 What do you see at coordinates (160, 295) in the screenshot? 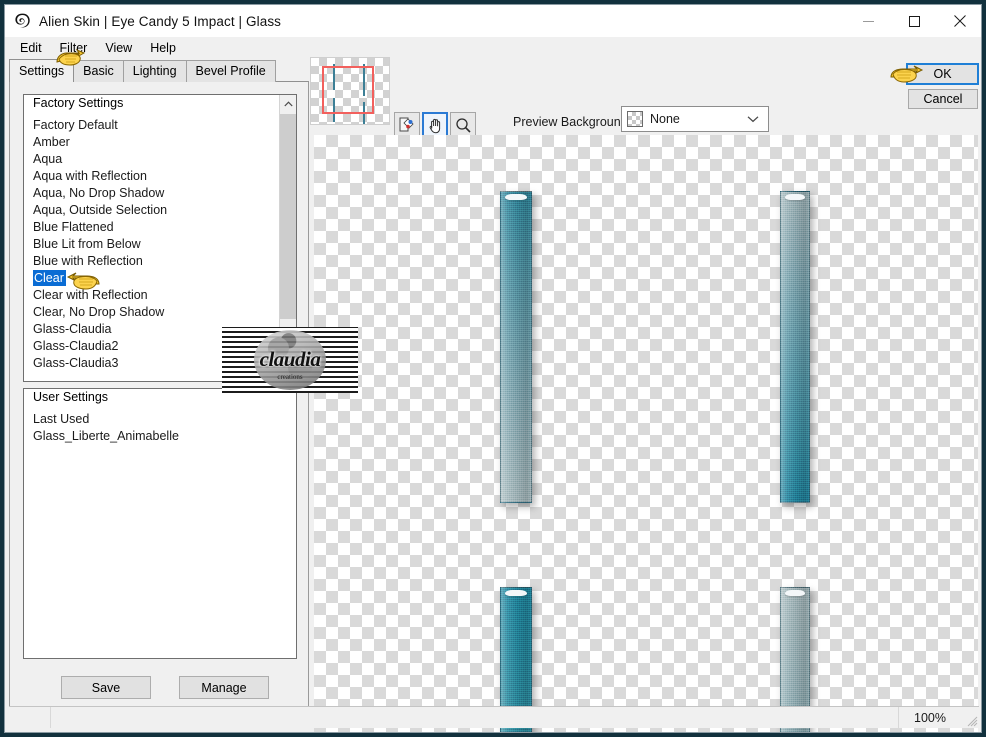
I see `list-item-clear-with-reflection: Clear with Reflection` at bounding box center [160, 295].